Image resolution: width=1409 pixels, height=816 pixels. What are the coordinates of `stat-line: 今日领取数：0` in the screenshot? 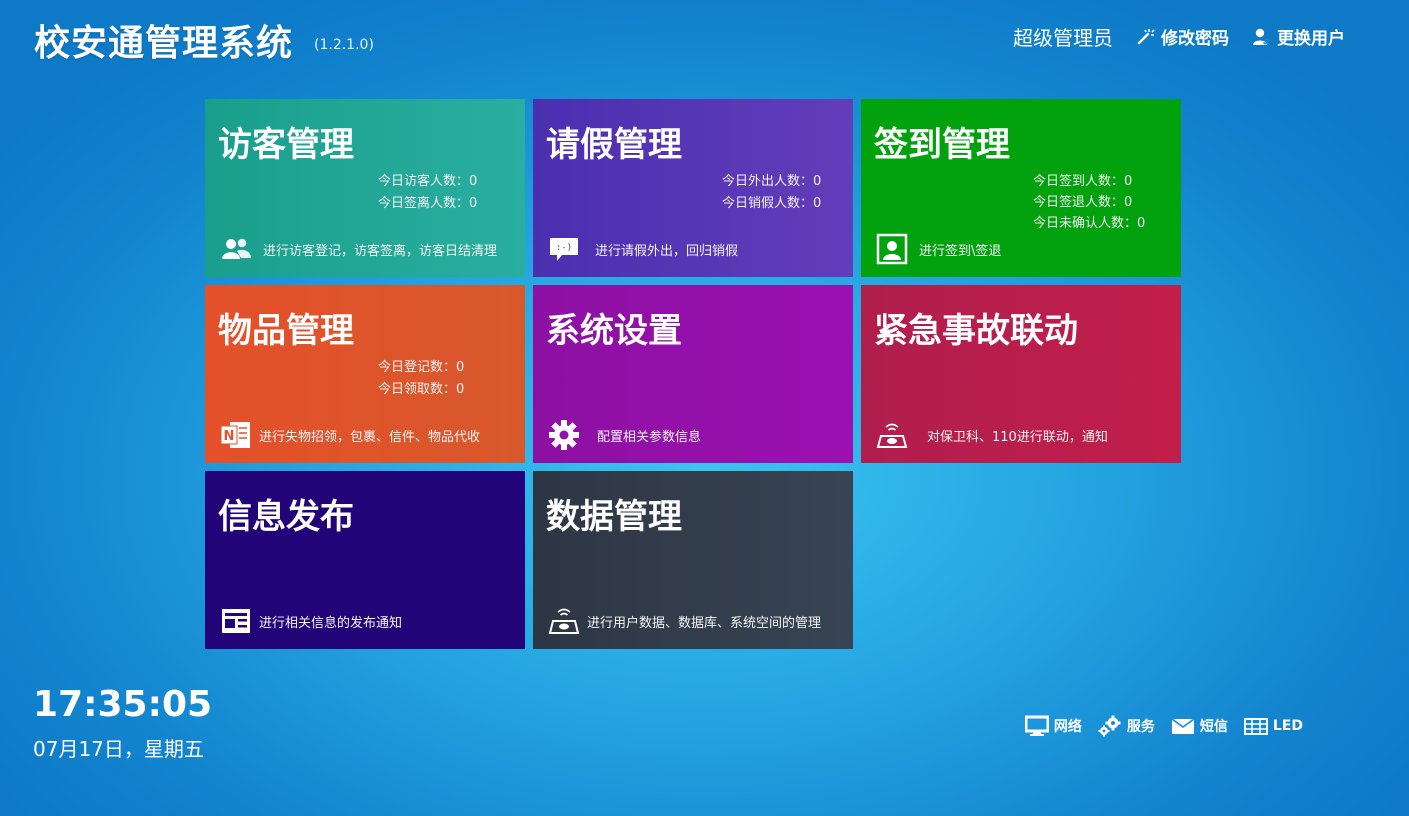 It's located at (421, 389).